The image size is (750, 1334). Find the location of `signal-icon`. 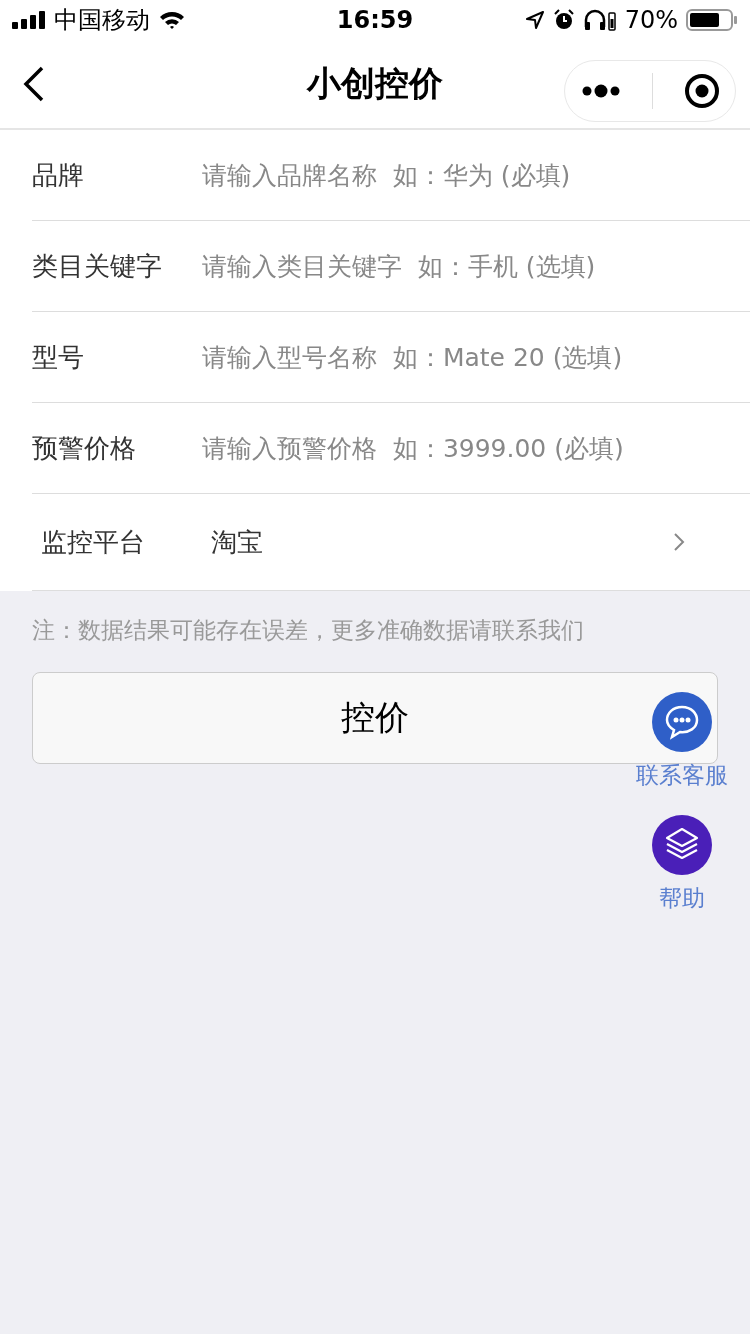

signal-icon is located at coordinates (29, 20).